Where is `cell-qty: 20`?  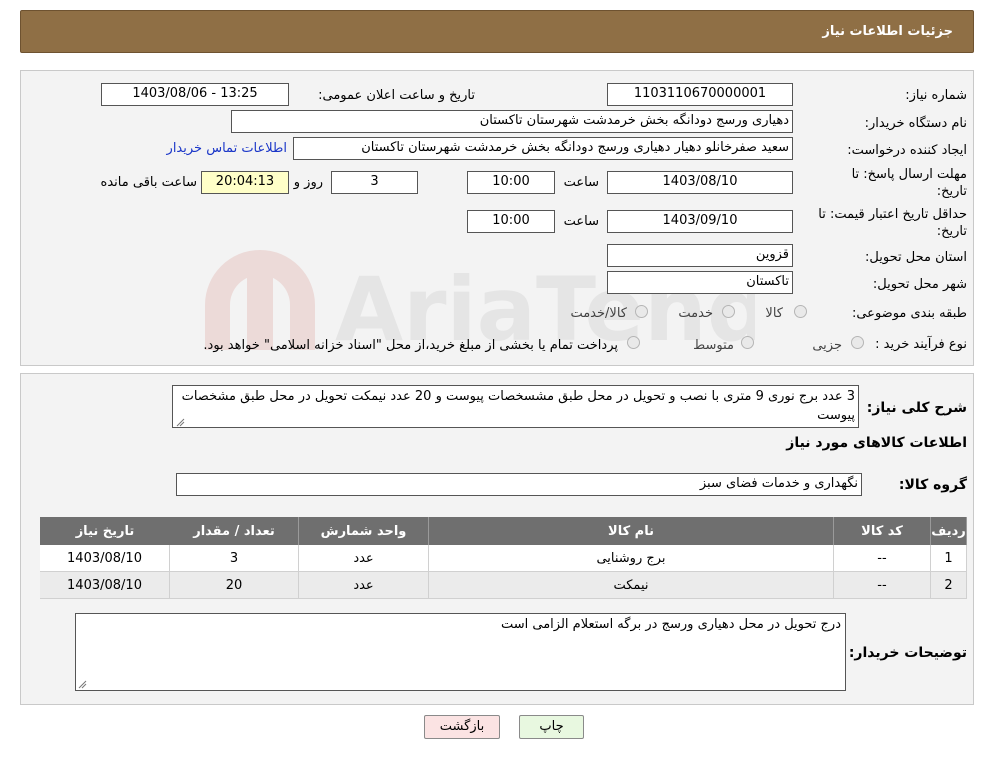 cell-qty: 20 is located at coordinates (234, 585).